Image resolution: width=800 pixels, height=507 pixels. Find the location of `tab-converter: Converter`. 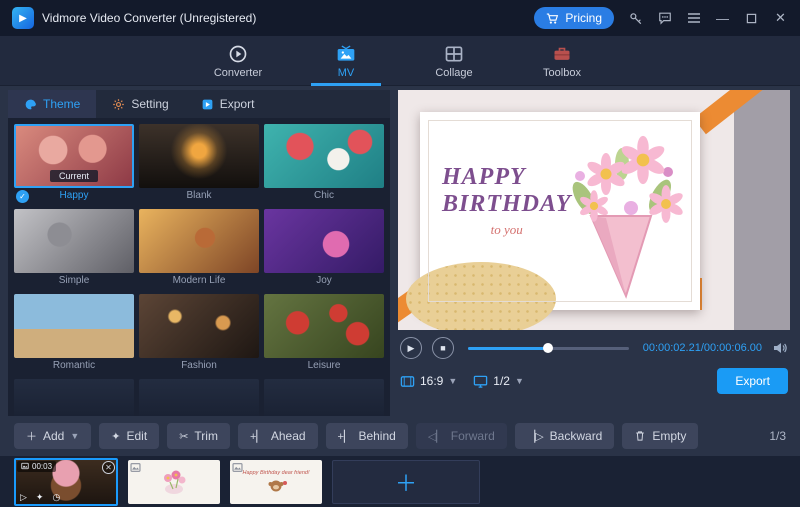

tab-converter: Converter is located at coordinates (238, 61).